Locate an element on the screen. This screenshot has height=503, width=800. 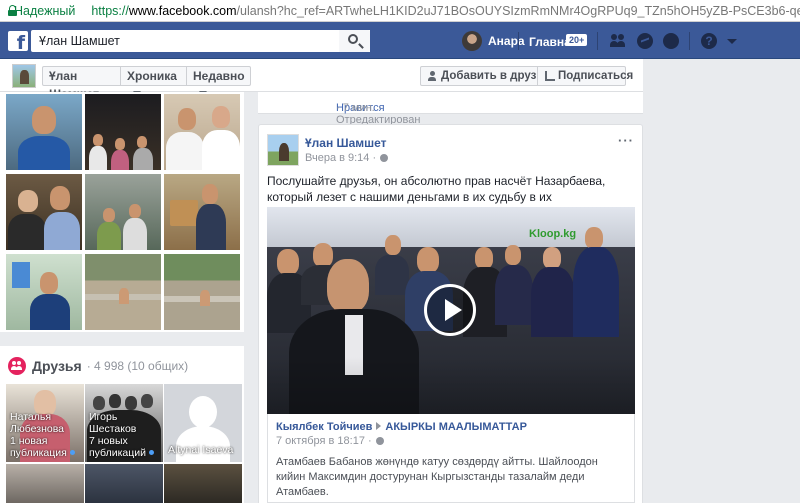
follow-label: Подписаться is located at coordinates (596, 76).